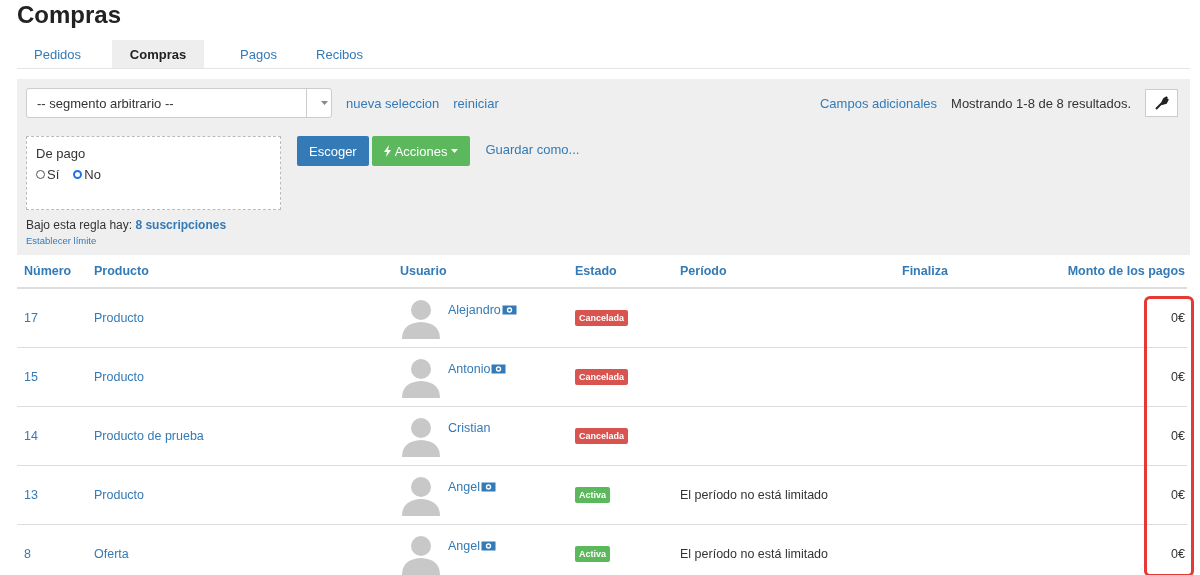 Image resolution: width=1200 pixels, height=575 pixels. What do you see at coordinates (469, 428) in the screenshot?
I see `user-link: Cristian` at bounding box center [469, 428].